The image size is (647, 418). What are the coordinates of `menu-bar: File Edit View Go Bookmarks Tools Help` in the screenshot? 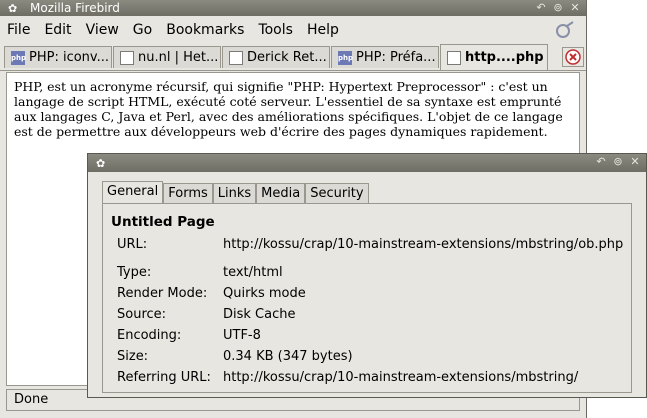 It's located at (293, 30).